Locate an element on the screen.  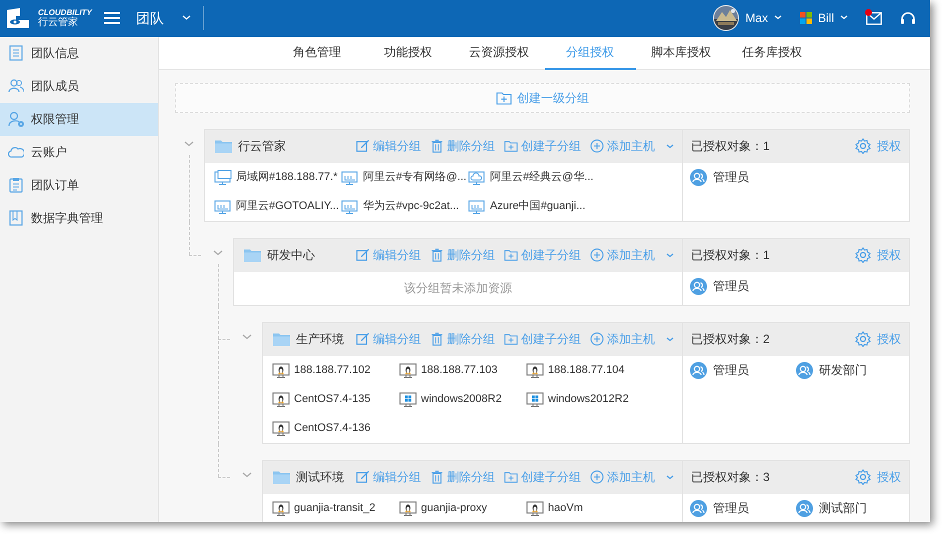
role-name: 测试部门 is located at coordinates (843, 509).